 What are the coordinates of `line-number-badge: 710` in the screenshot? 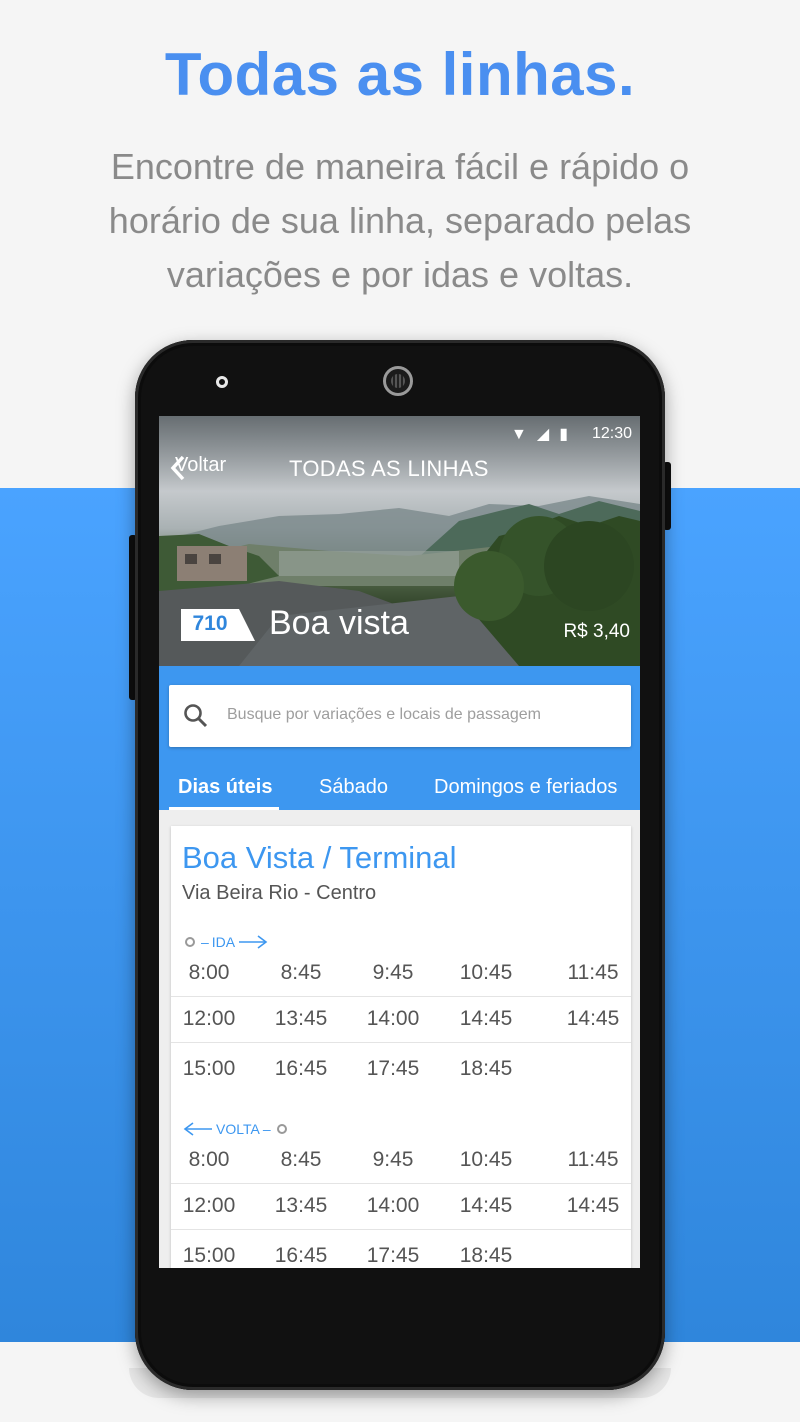 It's located at (218, 625).